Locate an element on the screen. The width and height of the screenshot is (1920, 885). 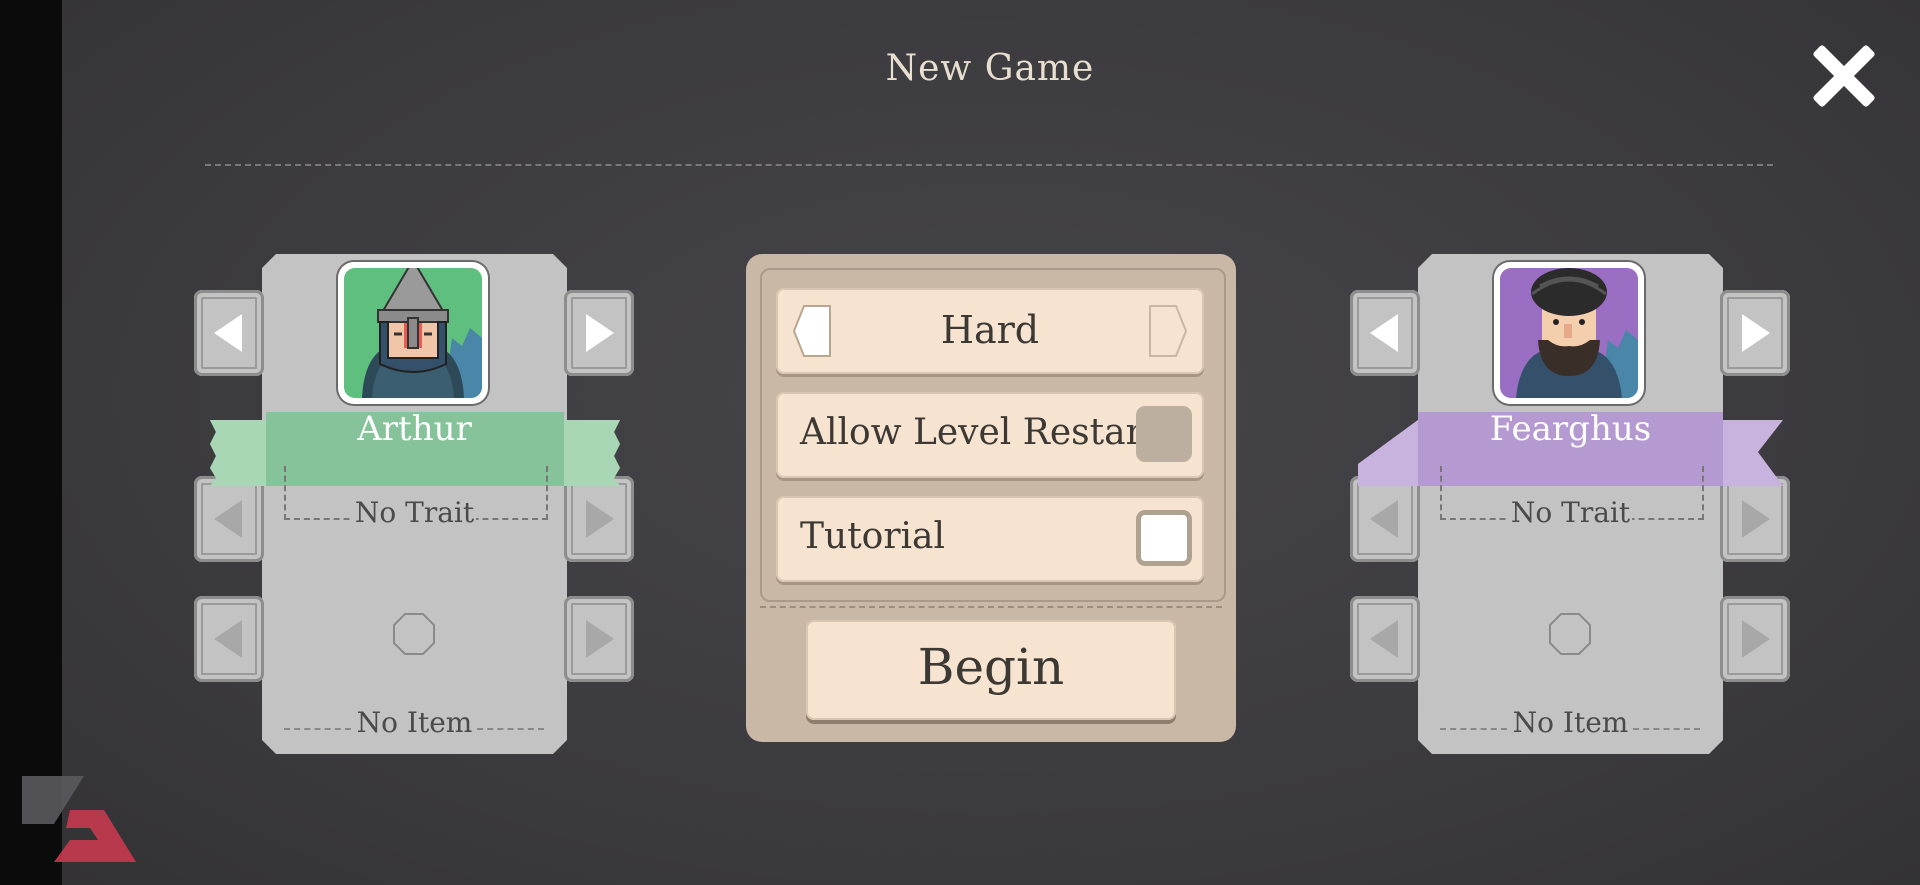
left-portrait-next-button is located at coordinates (599, 333).